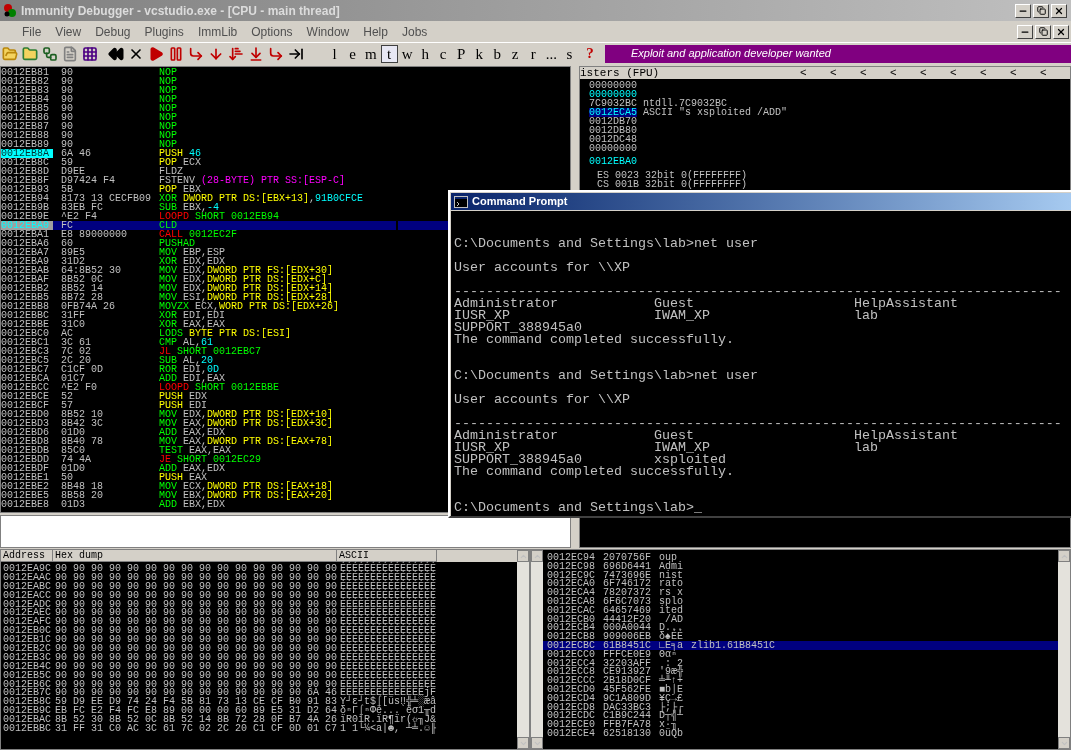  Describe the element at coordinates (443, 53) in the screenshot. I see `toolbar-letter-button: c` at that location.